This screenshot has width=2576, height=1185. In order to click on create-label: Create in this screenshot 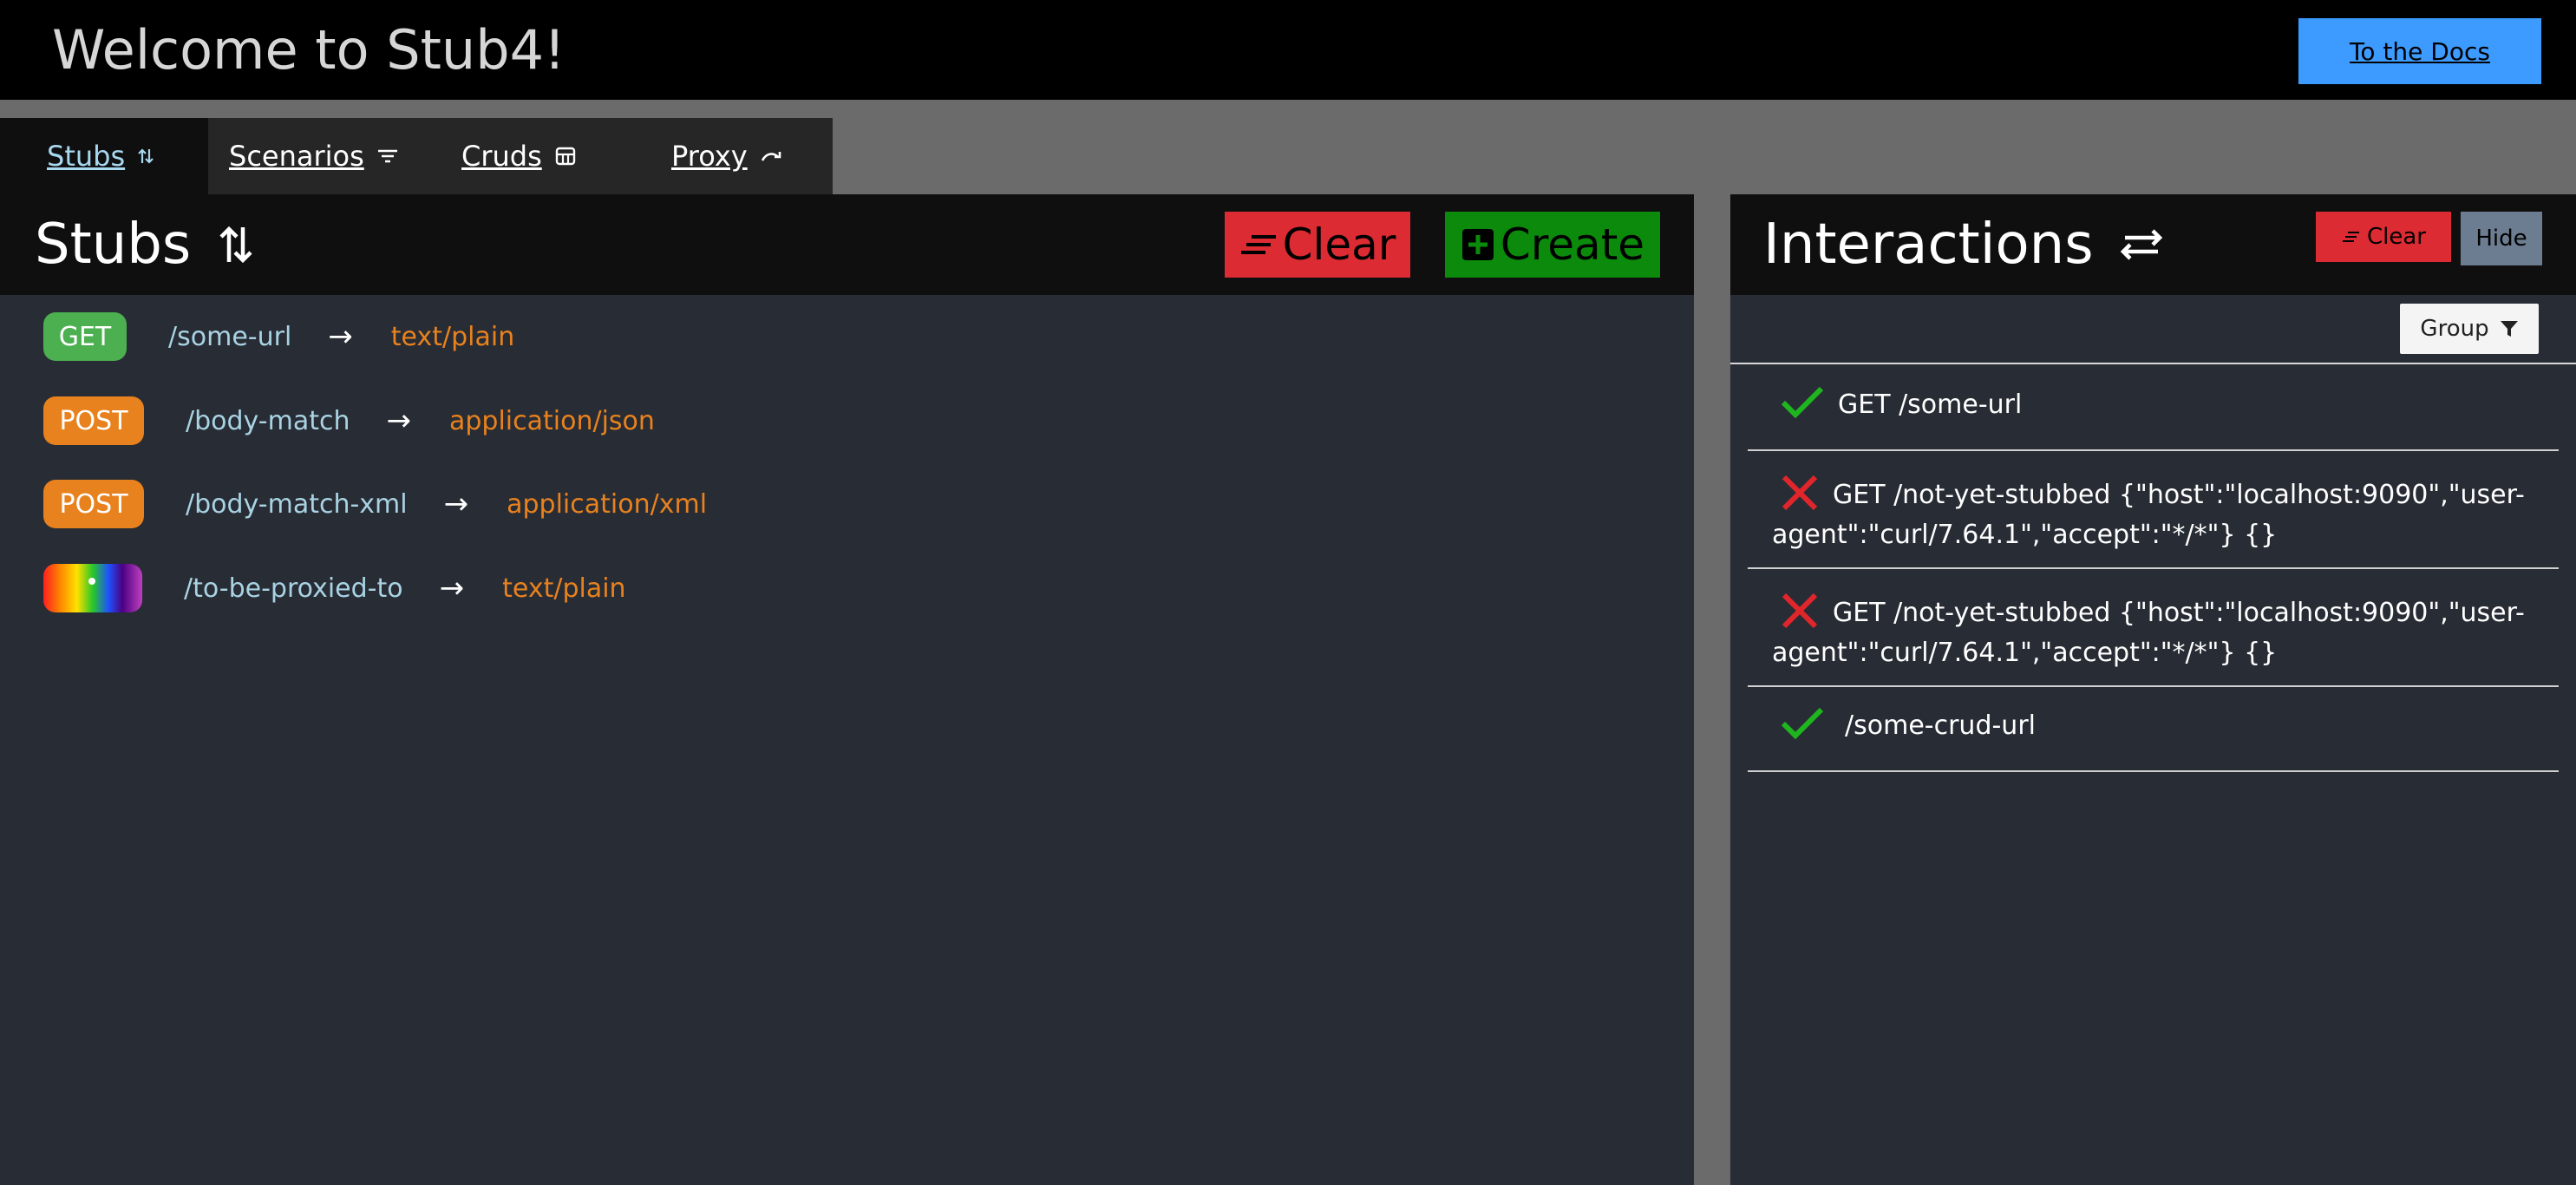, I will do `click(1572, 244)`.